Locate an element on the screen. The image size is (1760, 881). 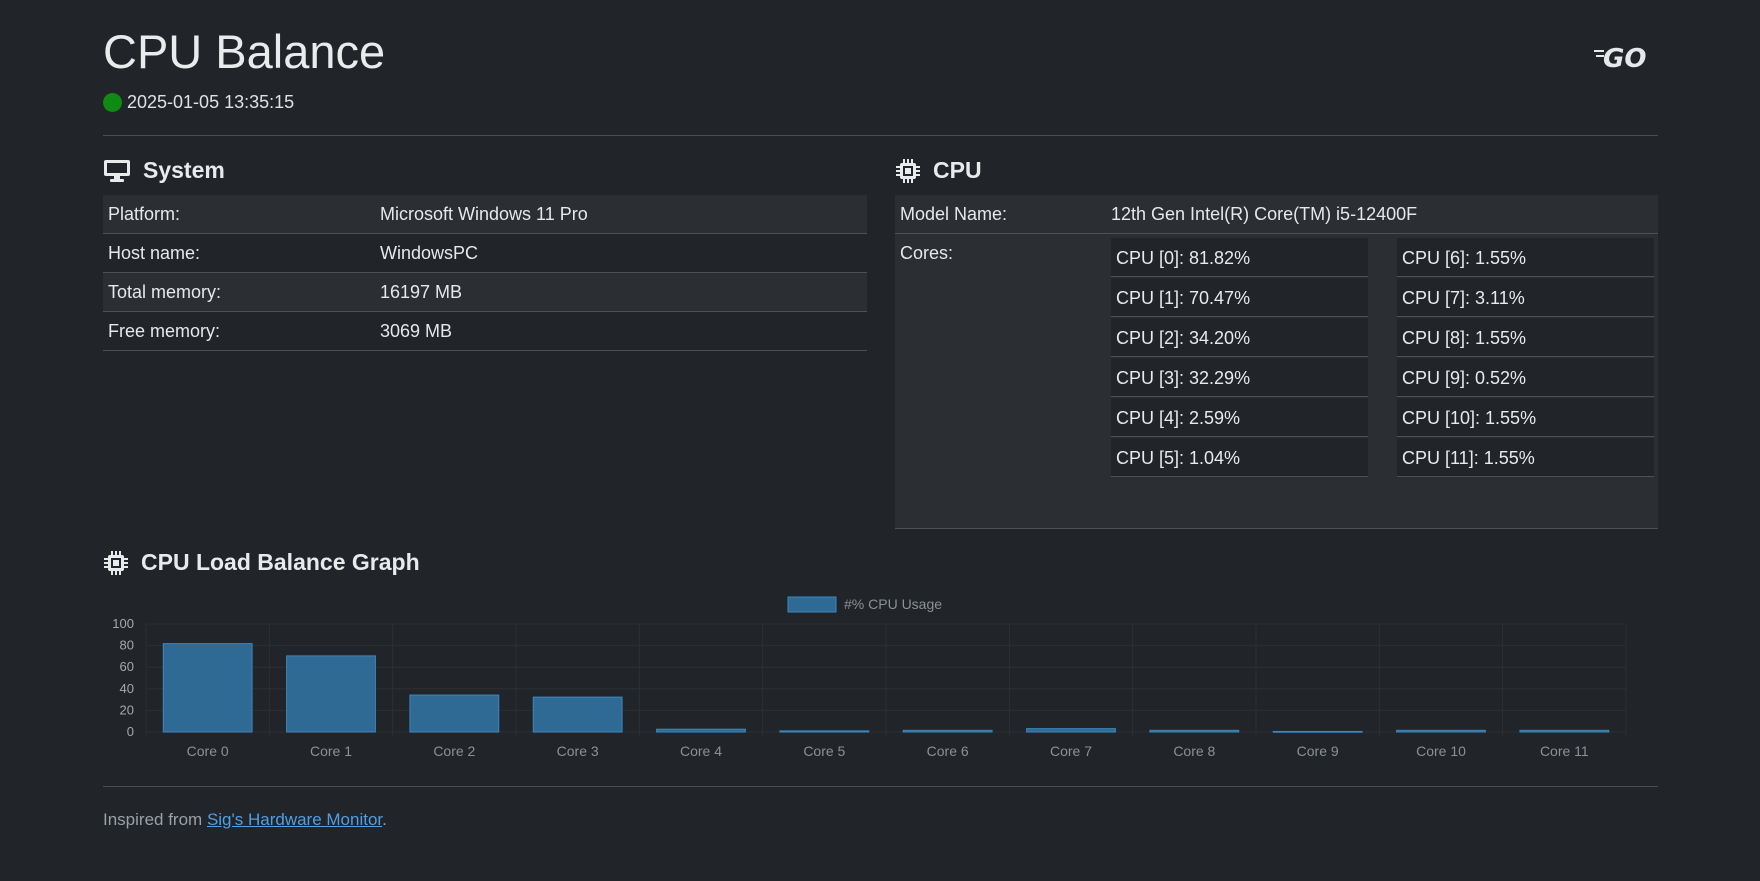
core-cell: CPU [11]: 1.55% is located at coordinates (1525, 457).